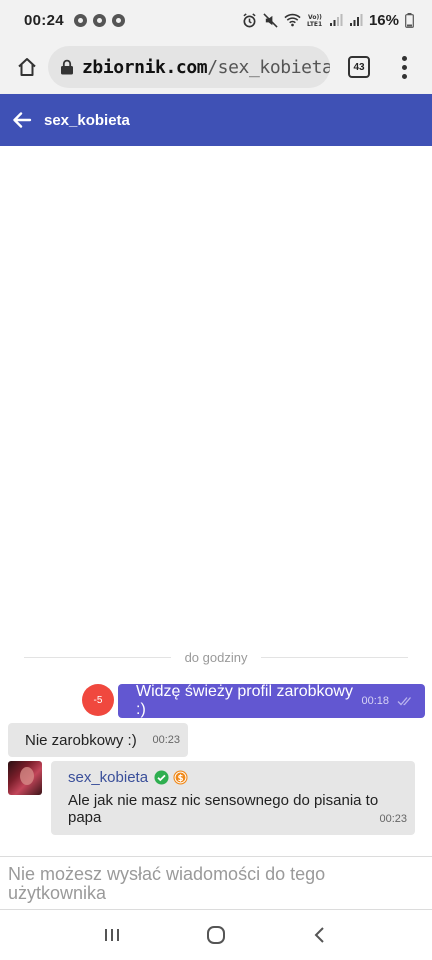 The height and width of the screenshot is (960, 432). I want to click on home-nav-button, so click(216, 935).